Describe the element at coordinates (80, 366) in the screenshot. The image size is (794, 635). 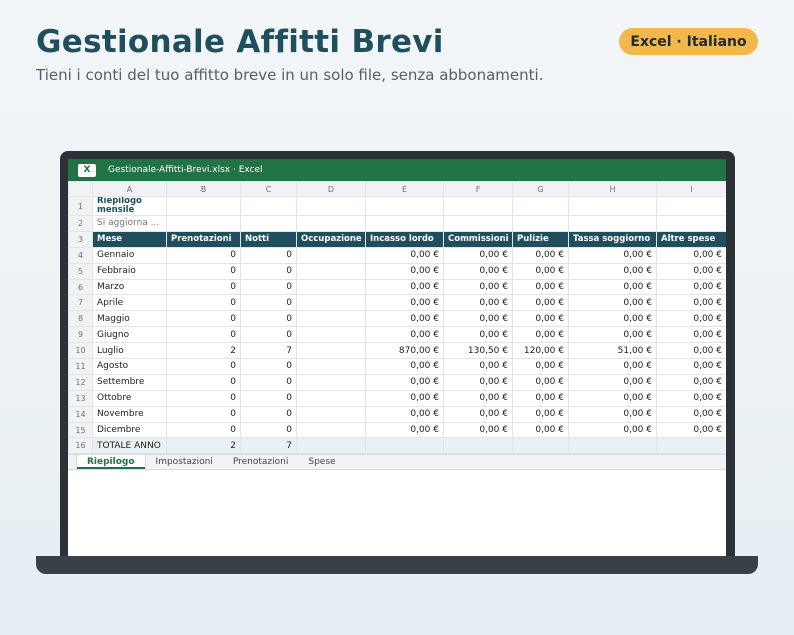
I see `row-number: 11` at that location.